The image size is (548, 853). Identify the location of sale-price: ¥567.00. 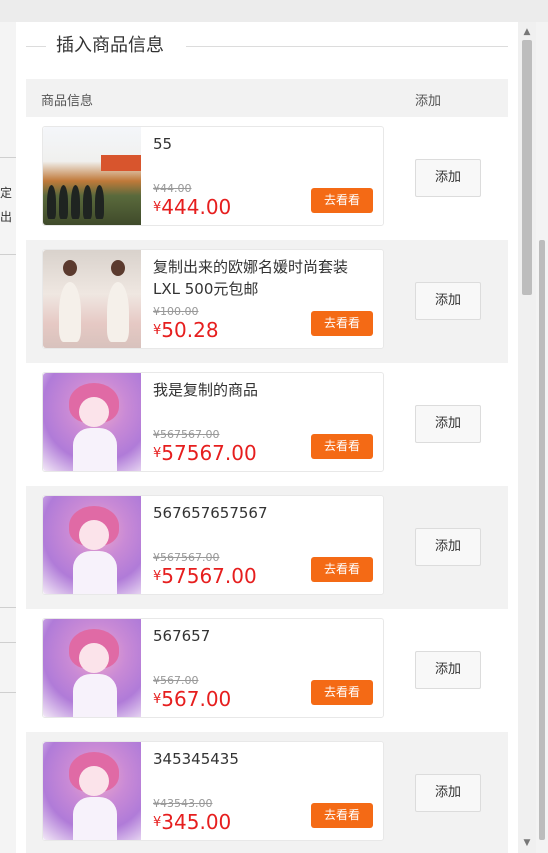
(192, 699).